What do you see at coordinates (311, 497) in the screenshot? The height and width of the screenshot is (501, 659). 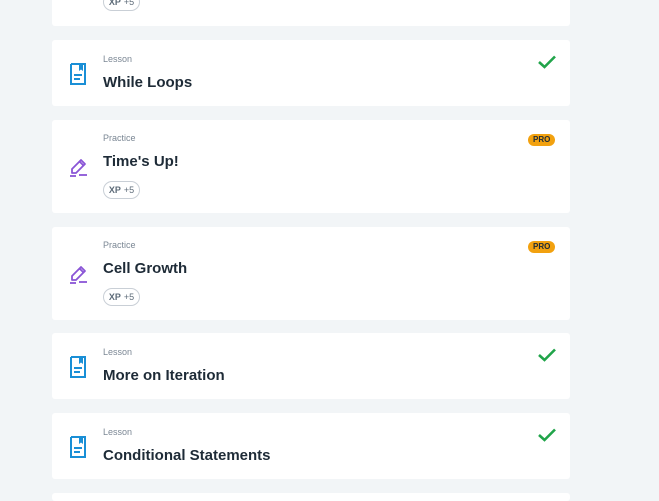 I see `course-item-card` at bounding box center [311, 497].